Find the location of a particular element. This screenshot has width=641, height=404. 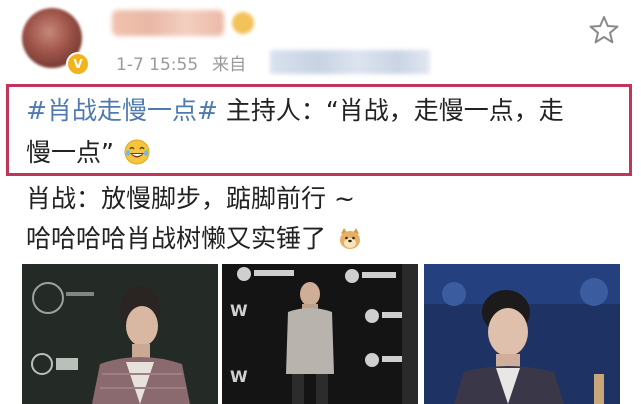

sloth-comment-text: 哈哈哈哈肖战树懒又实锤了 is located at coordinates (176, 238).